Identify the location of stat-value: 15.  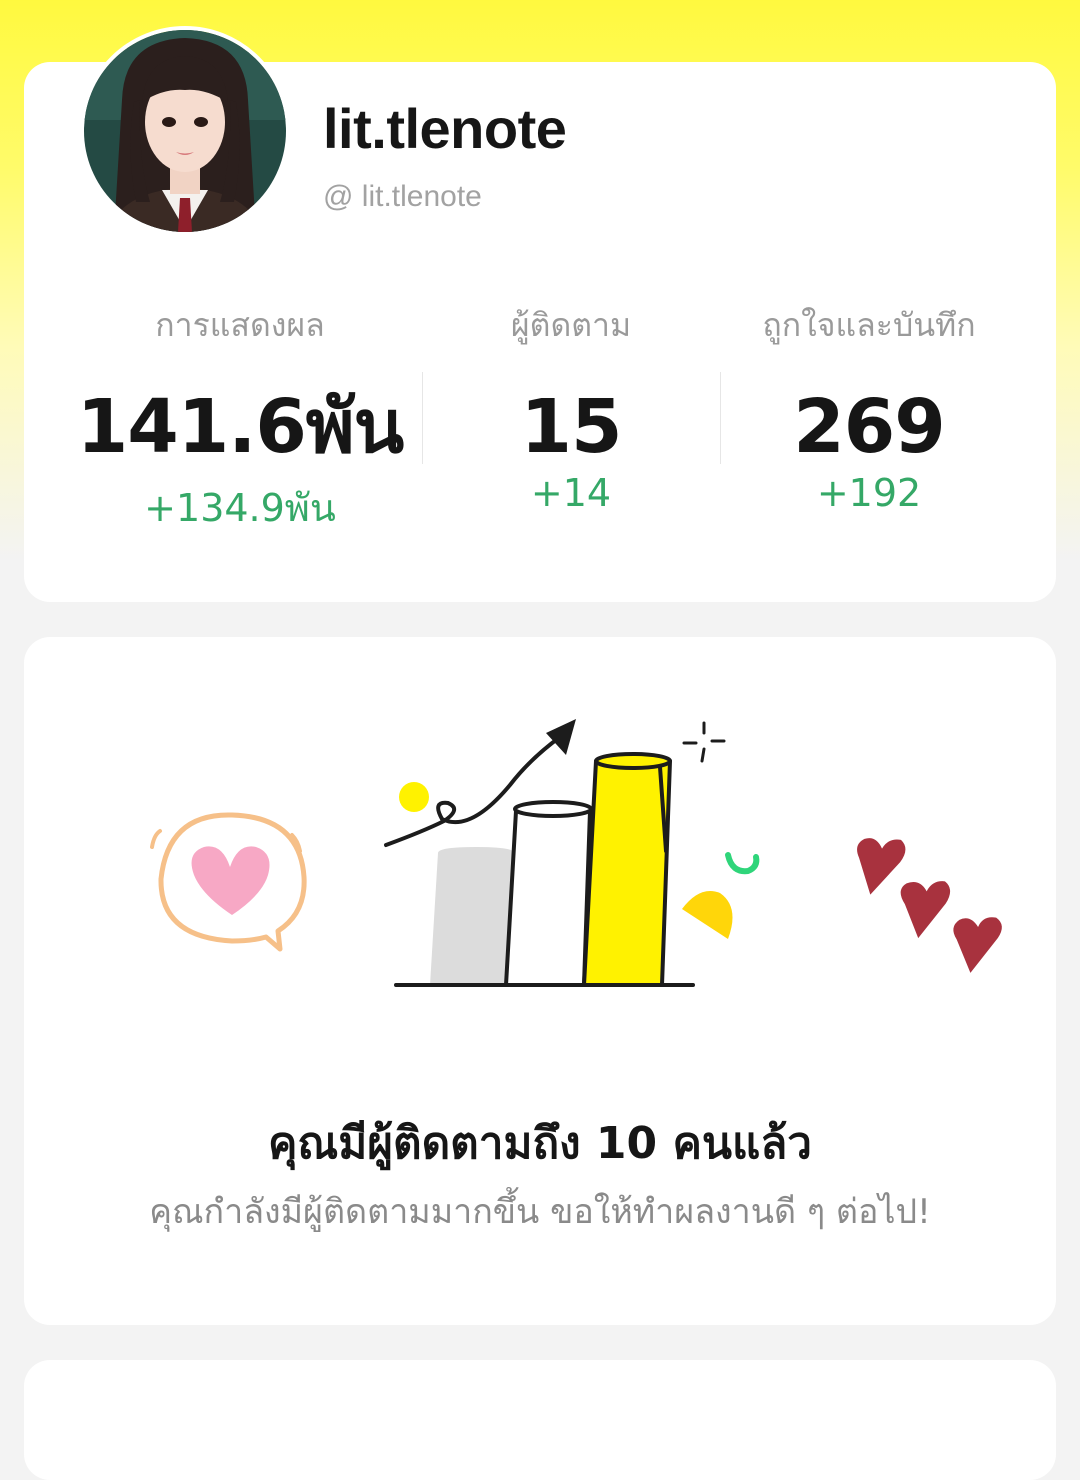
(571, 427).